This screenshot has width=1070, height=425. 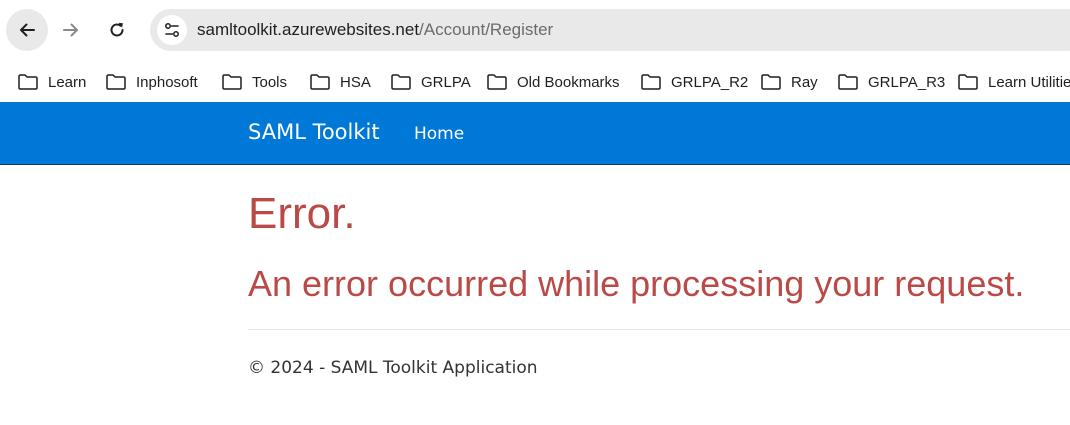 I want to click on footer-text: © 2024 - SAML Toolkit Application, so click(x=393, y=368).